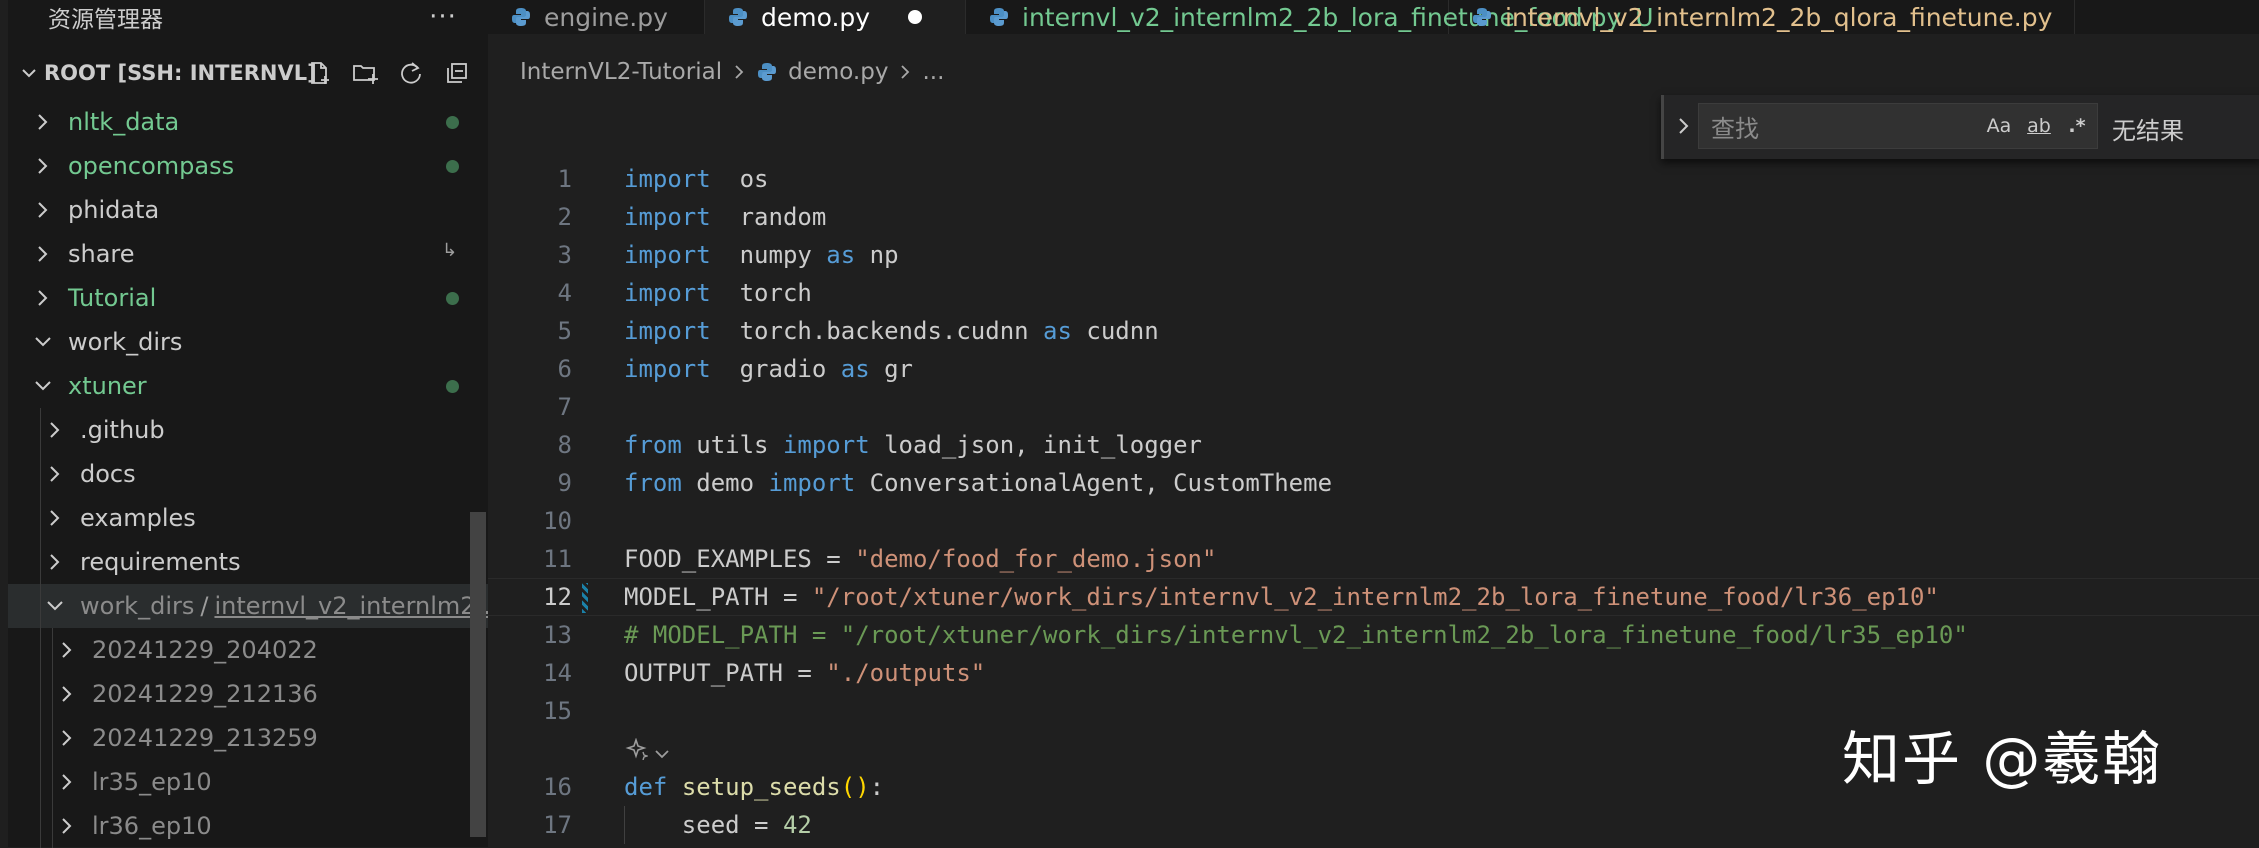 The height and width of the screenshot is (848, 2259). Describe the element at coordinates (564, 331) in the screenshot. I see `line-number: 5` at that location.